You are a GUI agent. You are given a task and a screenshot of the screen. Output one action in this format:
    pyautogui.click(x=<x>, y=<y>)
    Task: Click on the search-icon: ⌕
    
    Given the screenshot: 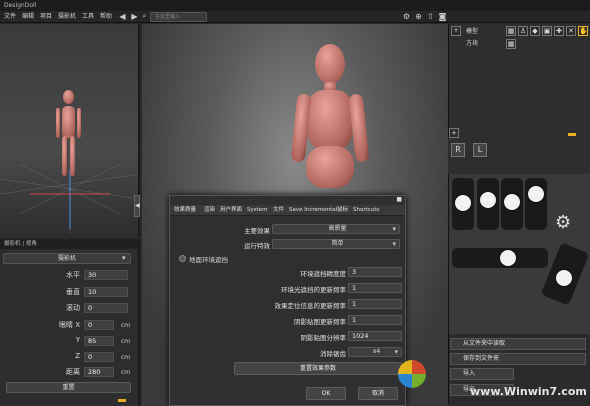 What is the action you would take?
    pyautogui.click(x=144, y=16)
    